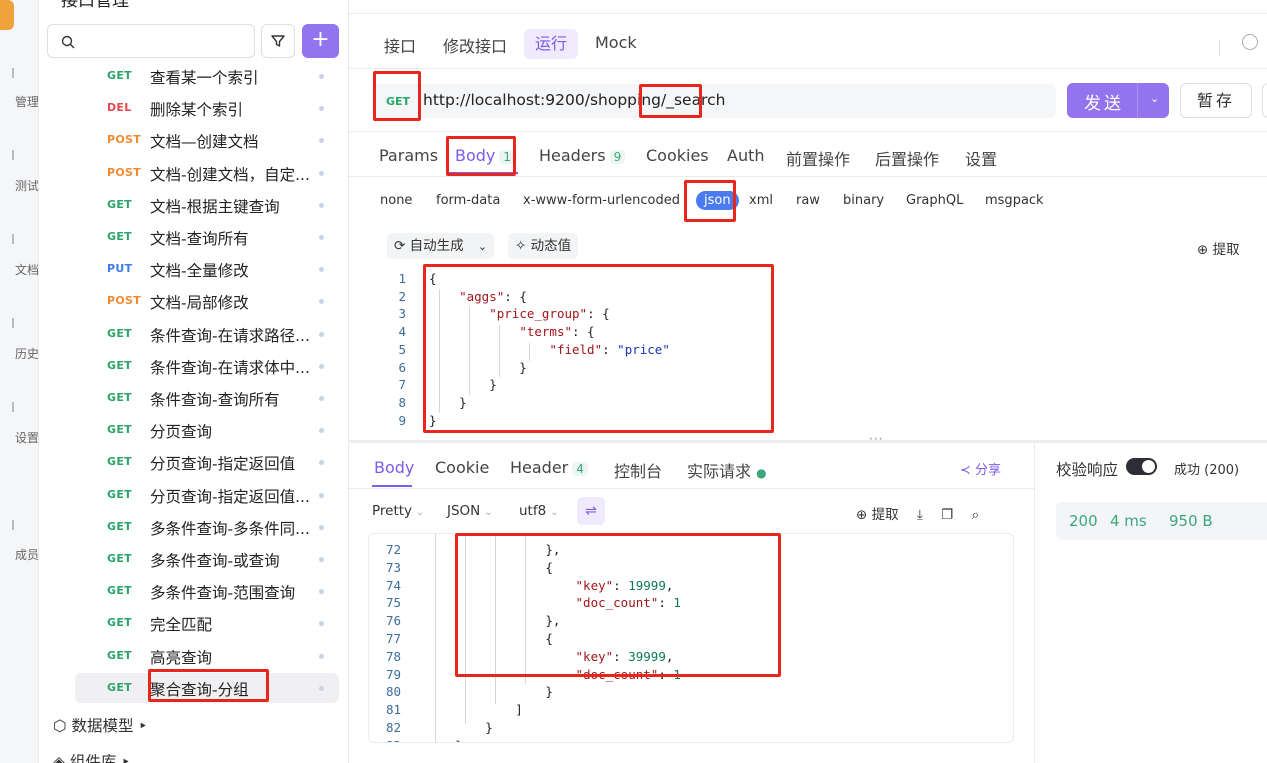 This screenshot has height=763, width=1267. I want to click on line-number: 5, so click(402, 349).